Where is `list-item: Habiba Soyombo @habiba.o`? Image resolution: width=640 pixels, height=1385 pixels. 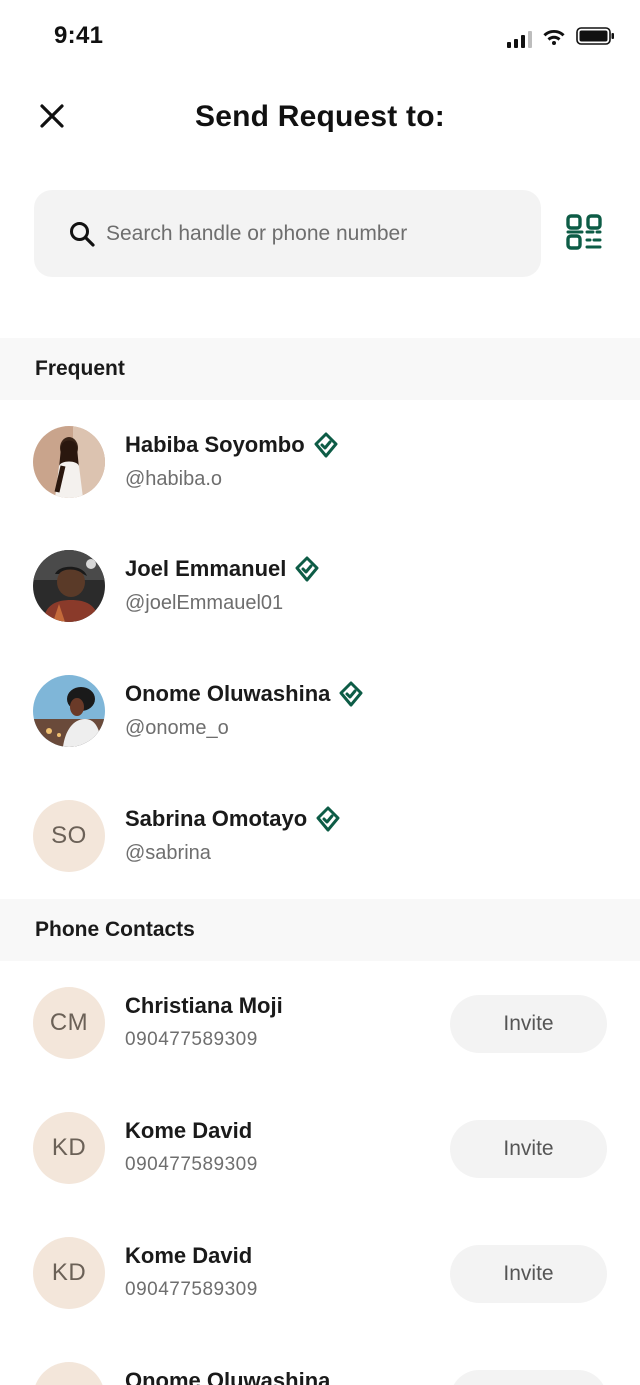 list-item: Habiba Soyombo @habiba.o is located at coordinates (320, 462).